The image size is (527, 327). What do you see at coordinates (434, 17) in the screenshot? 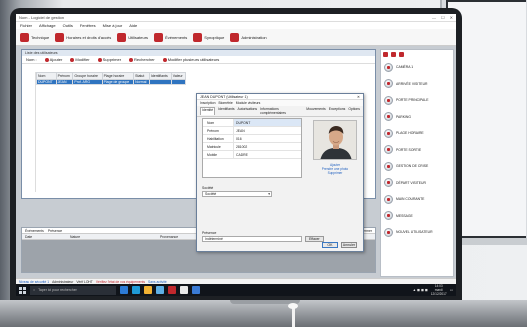
I see `minimize-button: —` at bounding box center [434, 17].